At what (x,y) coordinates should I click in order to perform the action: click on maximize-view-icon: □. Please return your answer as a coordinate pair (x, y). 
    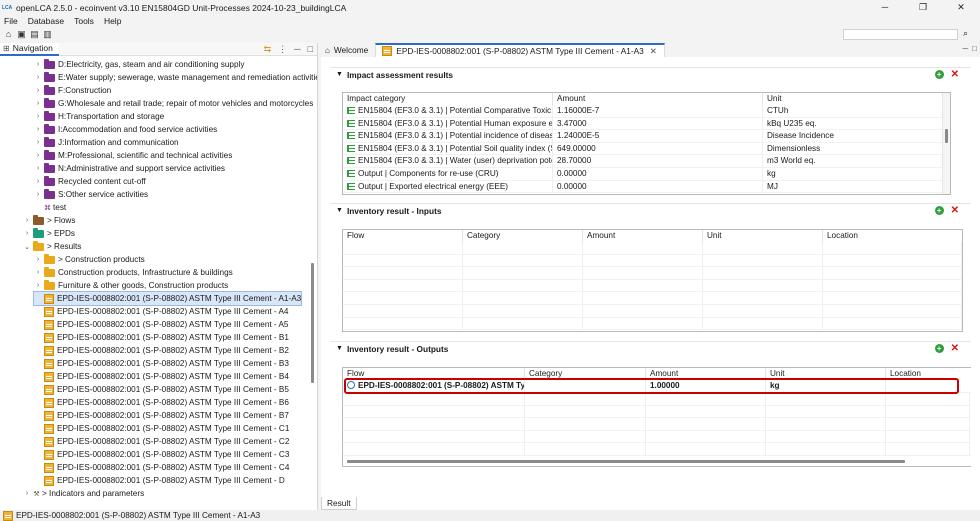
    Looking at the image, I should click on (310, 49).